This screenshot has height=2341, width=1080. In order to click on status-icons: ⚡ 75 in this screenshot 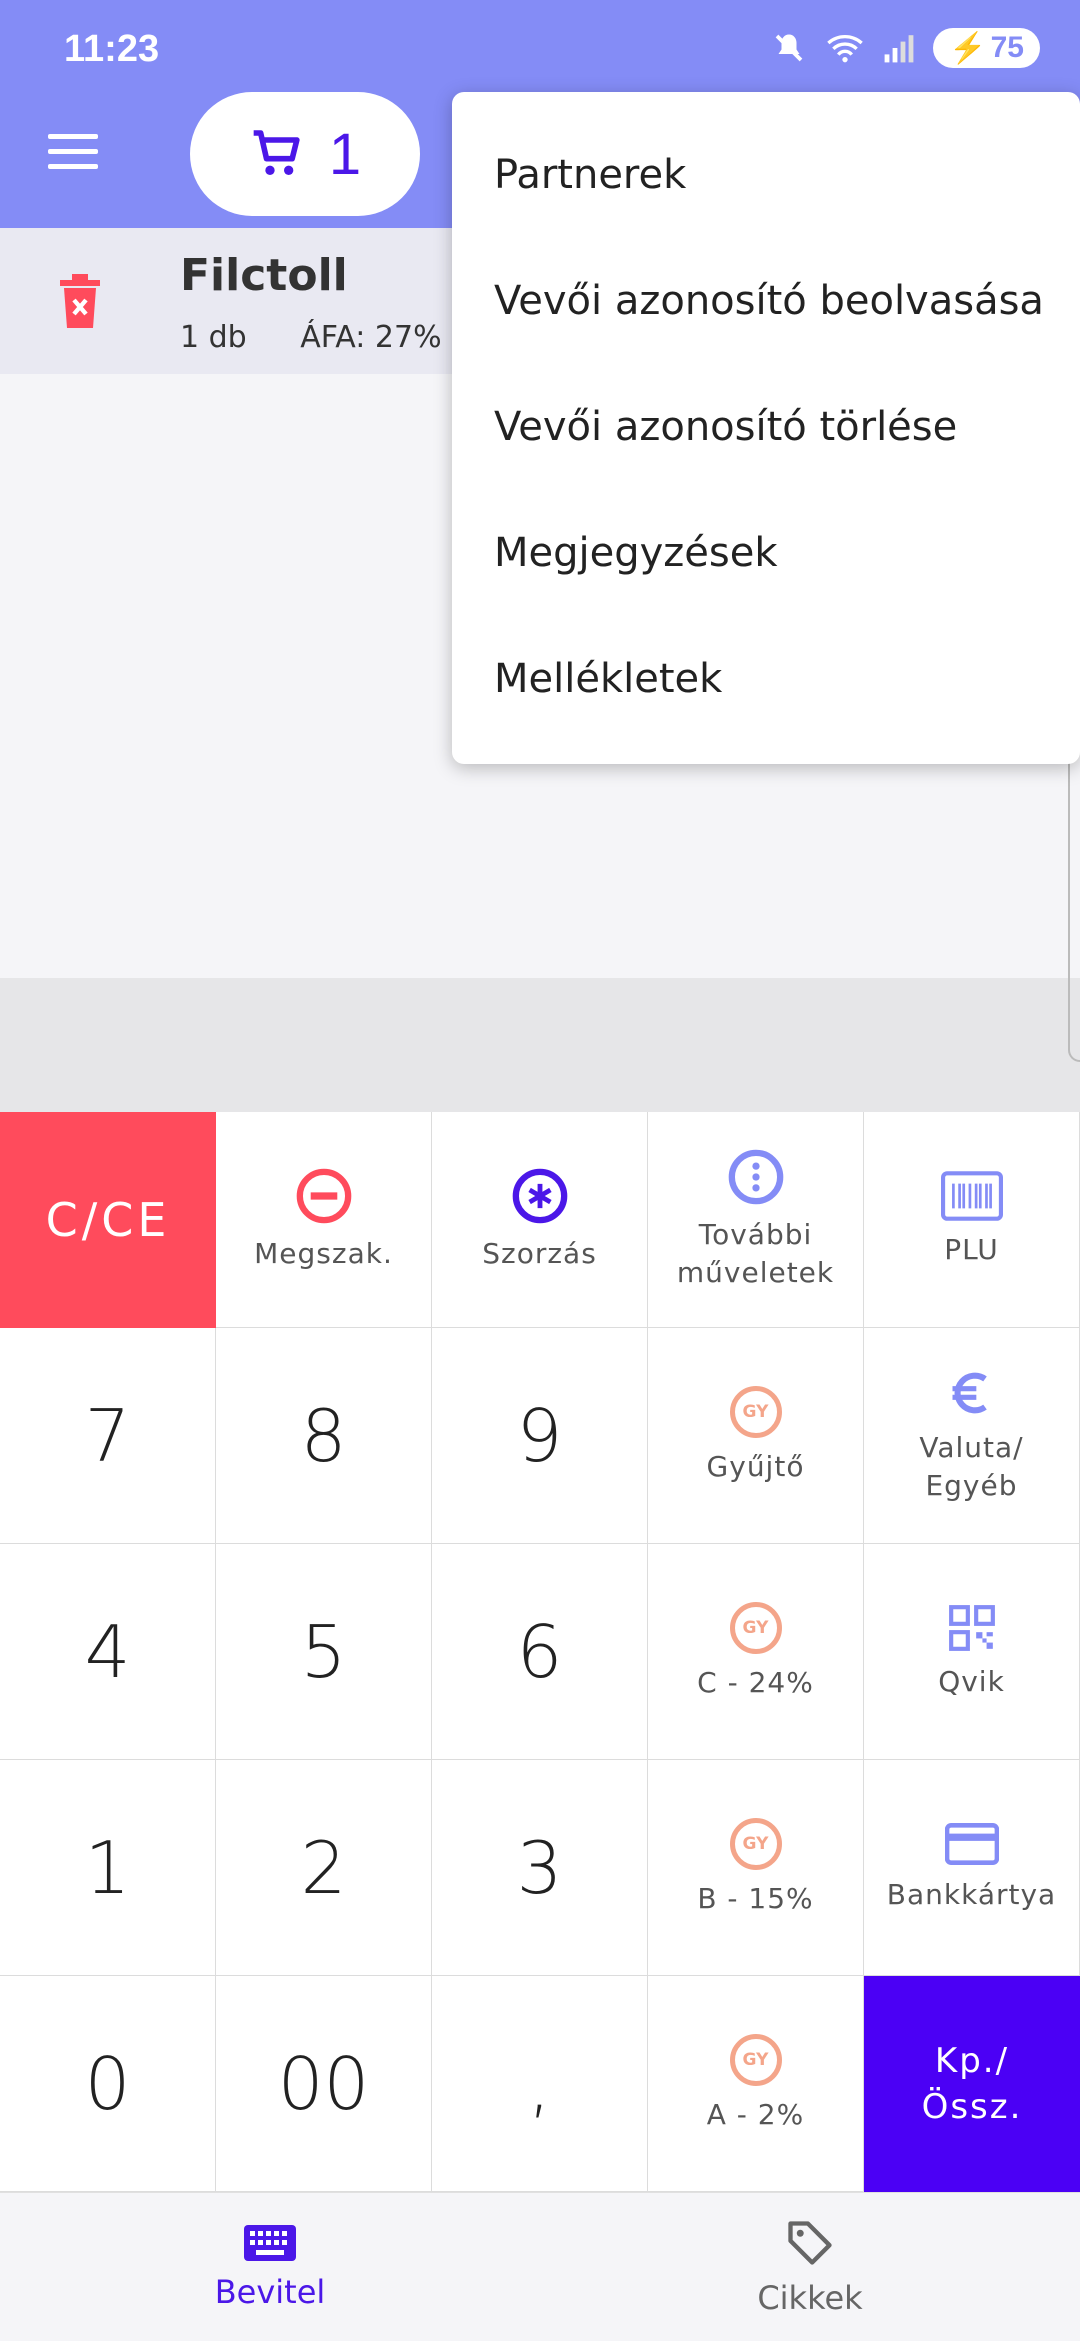, I will do `click(905, 48)`.